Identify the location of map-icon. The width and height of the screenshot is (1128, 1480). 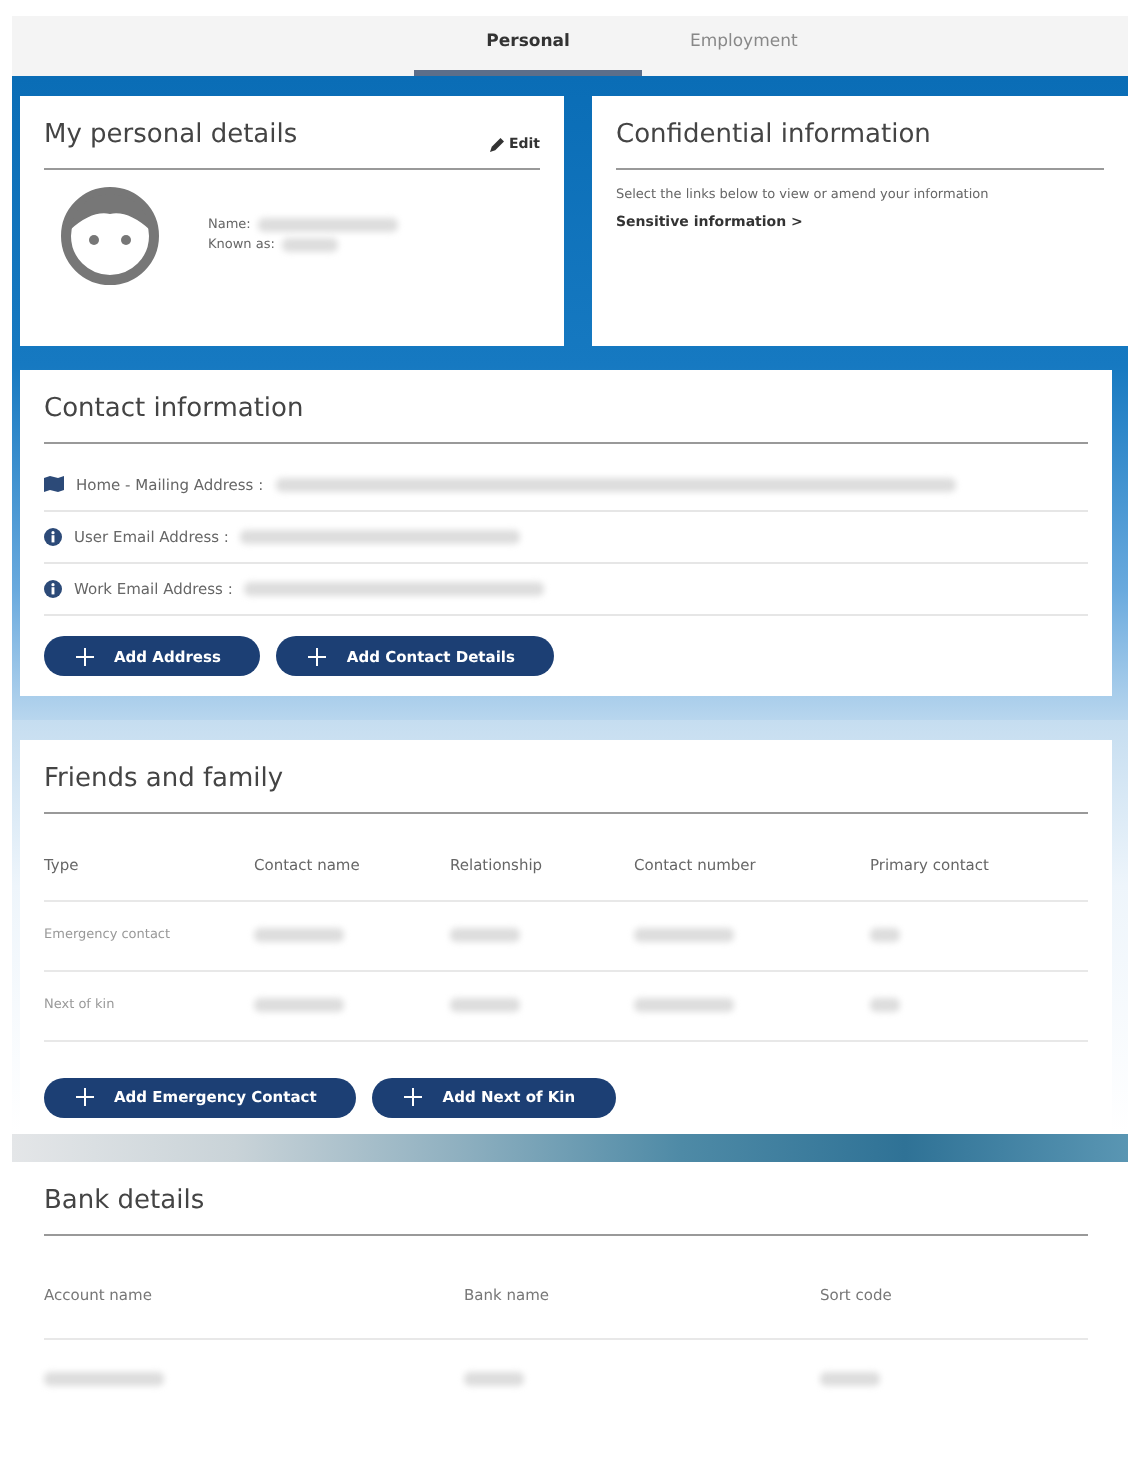
(54, 484).